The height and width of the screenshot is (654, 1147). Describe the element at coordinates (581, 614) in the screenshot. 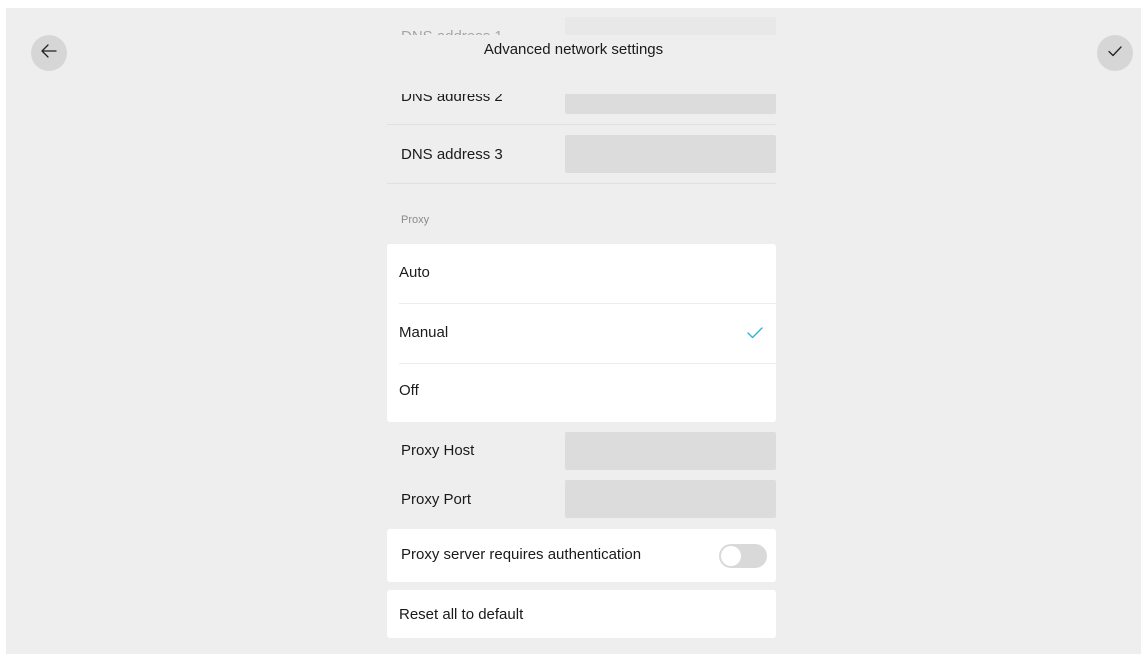

I see `reset-all-button: Reset all to default` at that location.